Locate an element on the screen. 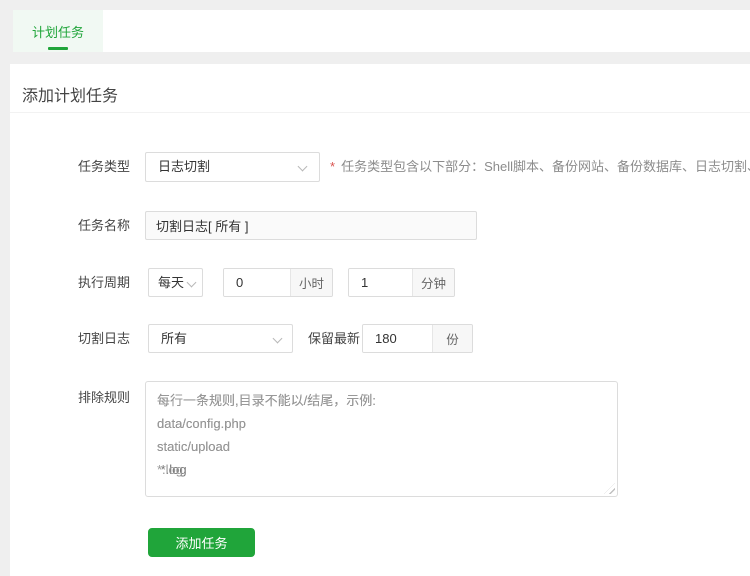 This screenshot has width=750, height=576. row-log-split: 切割日志 所有 保留最新 份 is located at coordinates (380, 338).